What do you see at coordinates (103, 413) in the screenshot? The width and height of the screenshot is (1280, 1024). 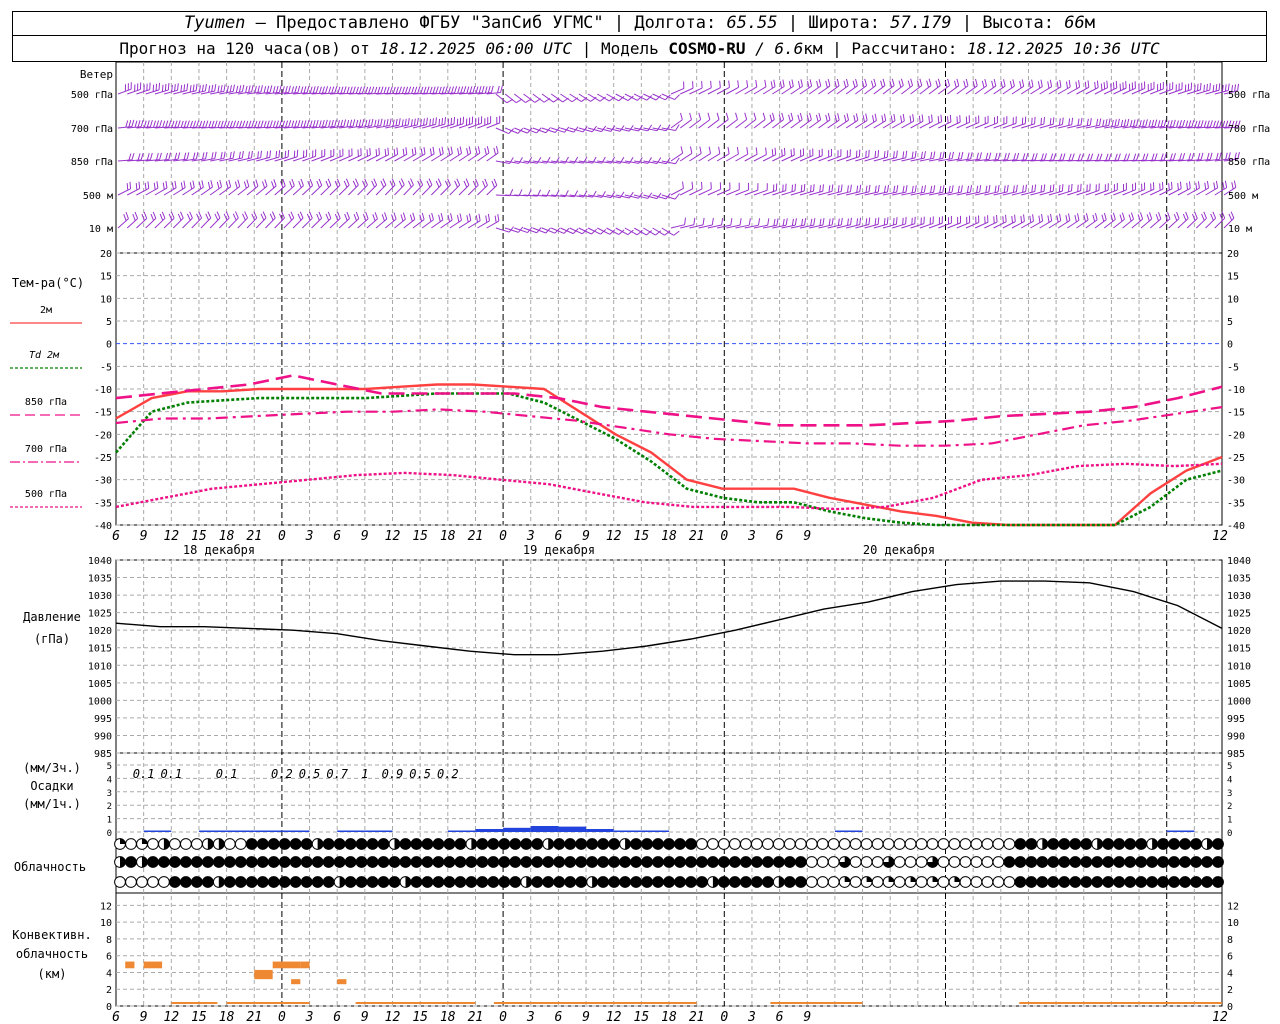 I see `temp-tick: -15` at bounding box center [103, 413].